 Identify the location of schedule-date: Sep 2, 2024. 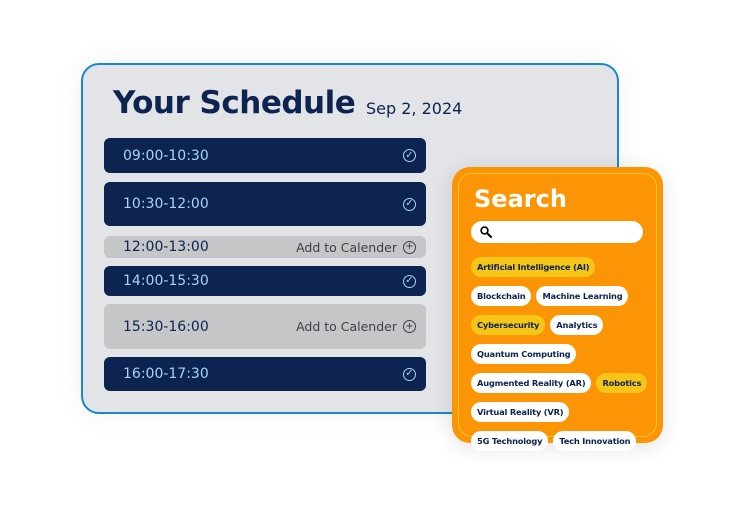
(414, 108).